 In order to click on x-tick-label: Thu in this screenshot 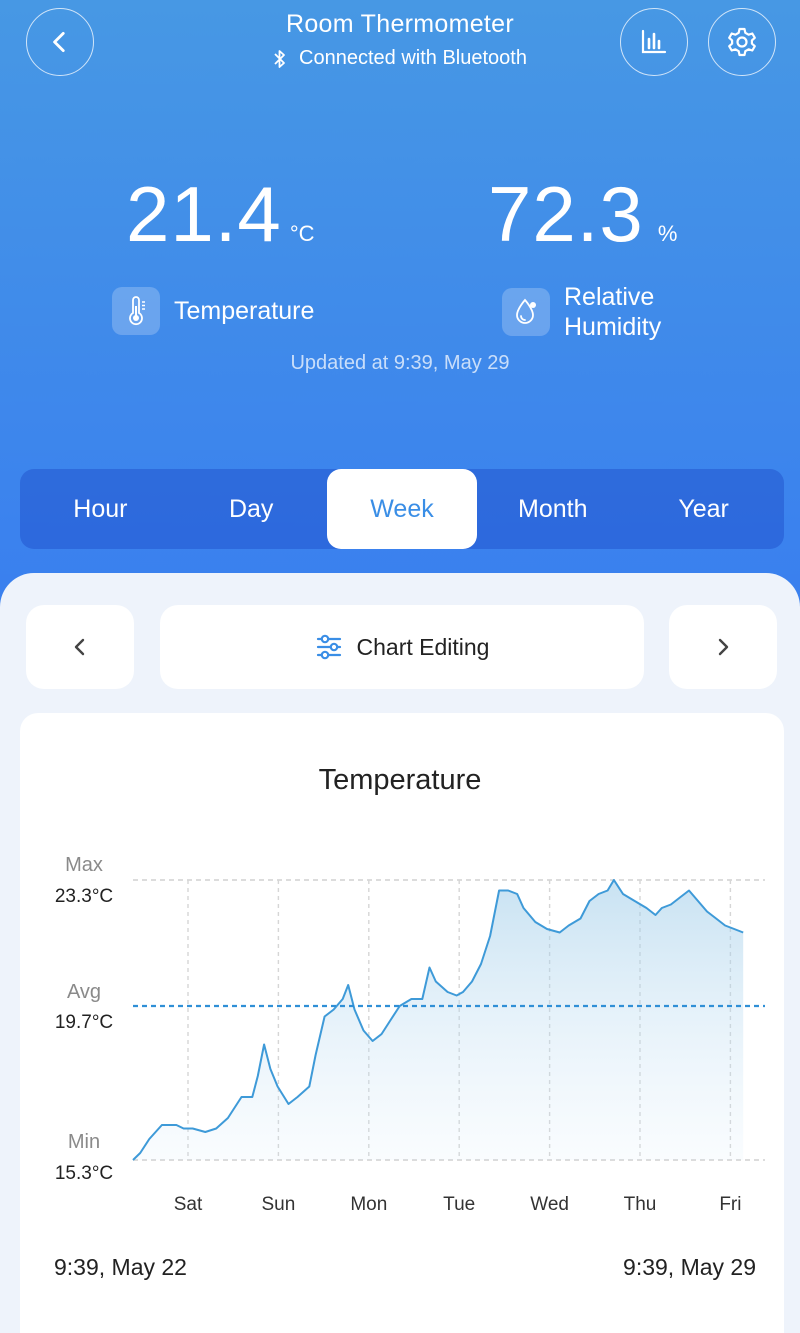, I will do `click(640, 1204)`.